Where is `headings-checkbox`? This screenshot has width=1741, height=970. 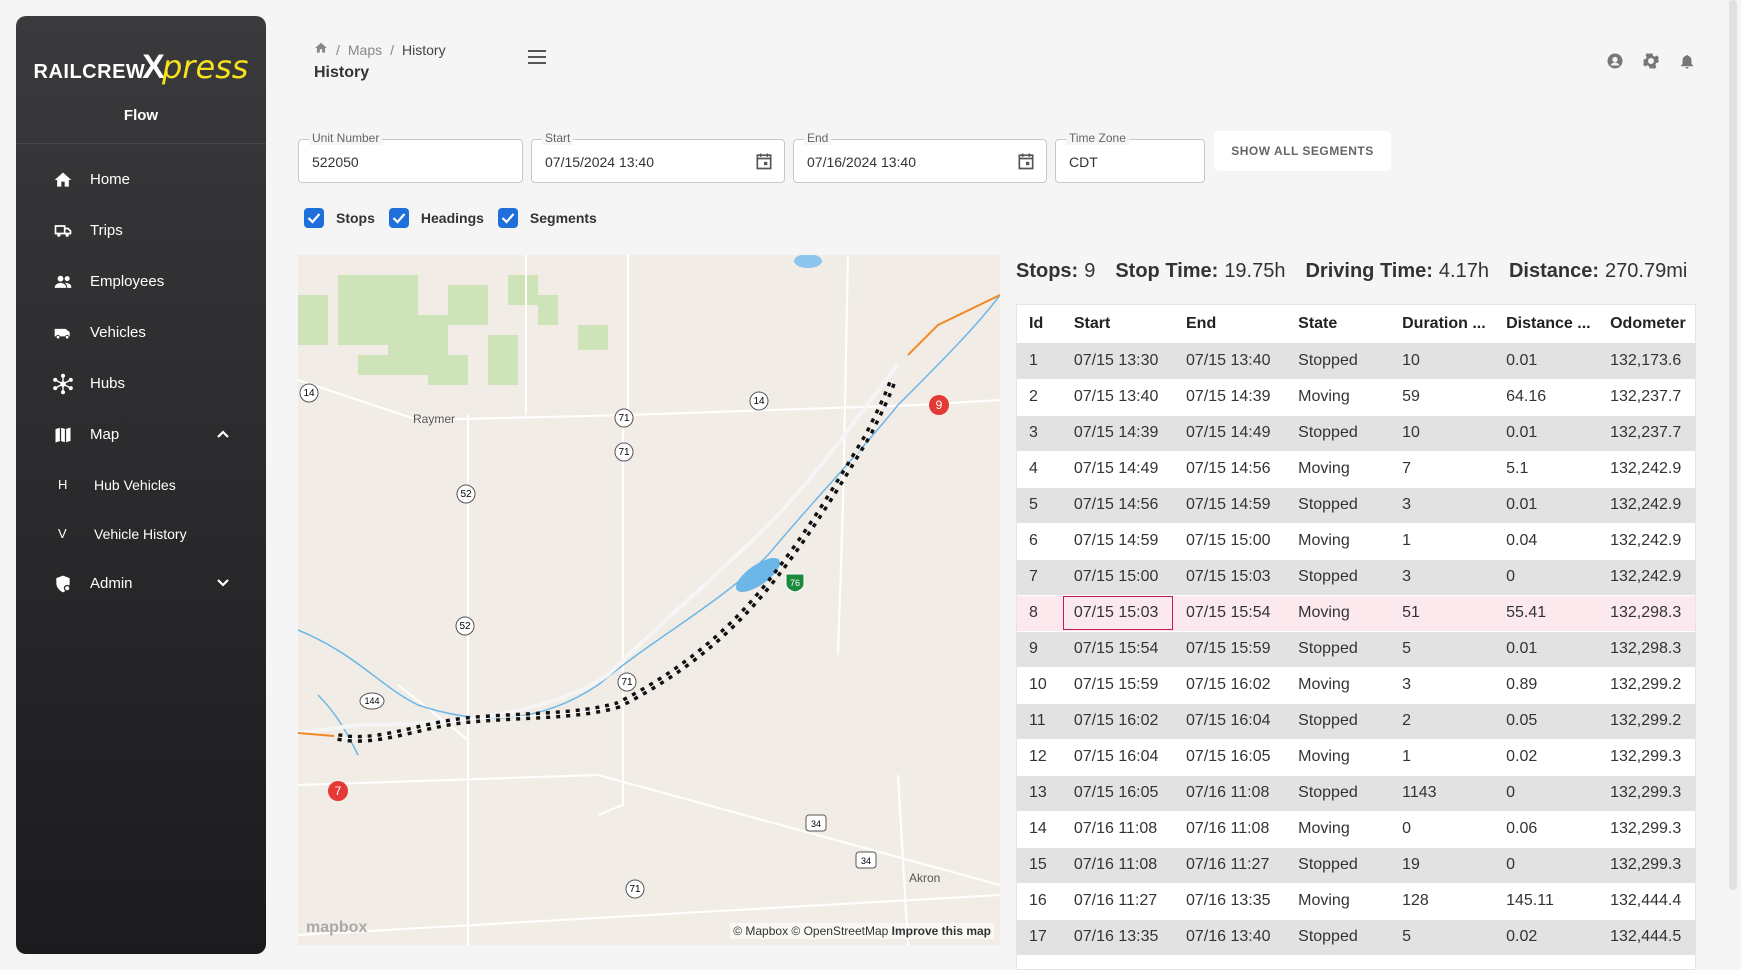 headings-checkbox is located at coordinates (398, 218).